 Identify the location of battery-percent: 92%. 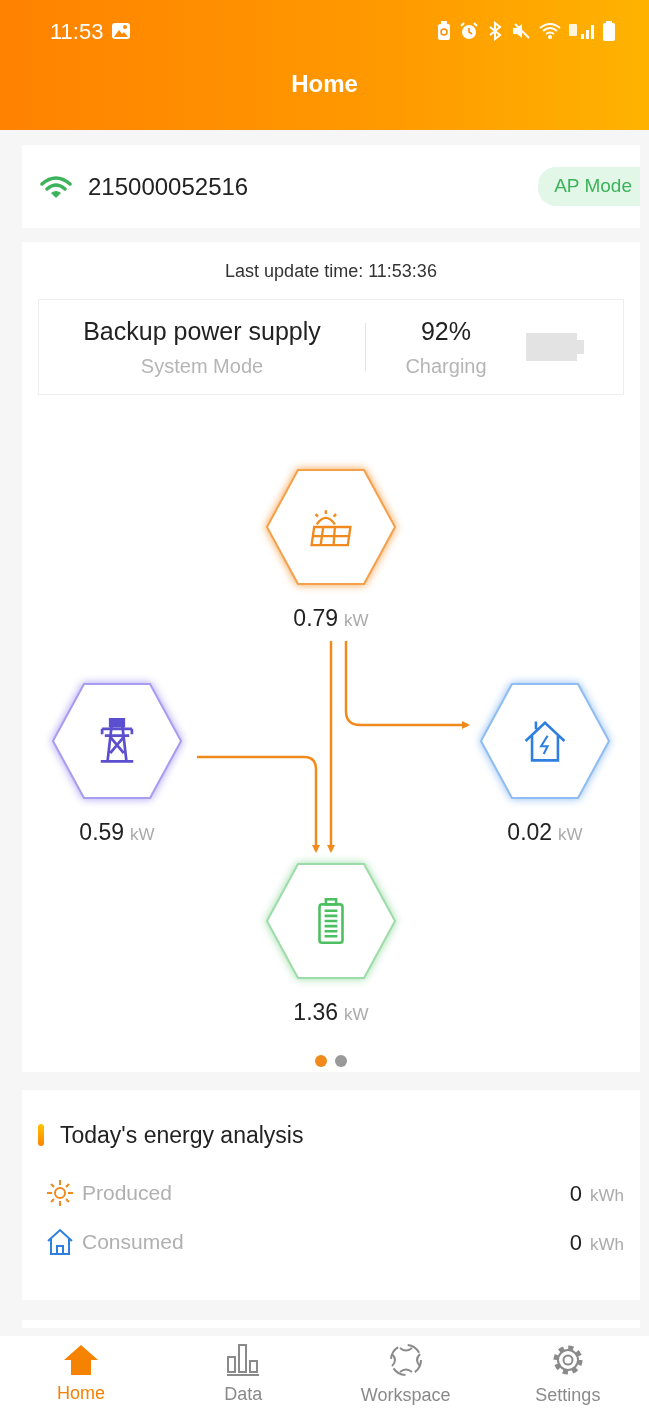
(445, 332).